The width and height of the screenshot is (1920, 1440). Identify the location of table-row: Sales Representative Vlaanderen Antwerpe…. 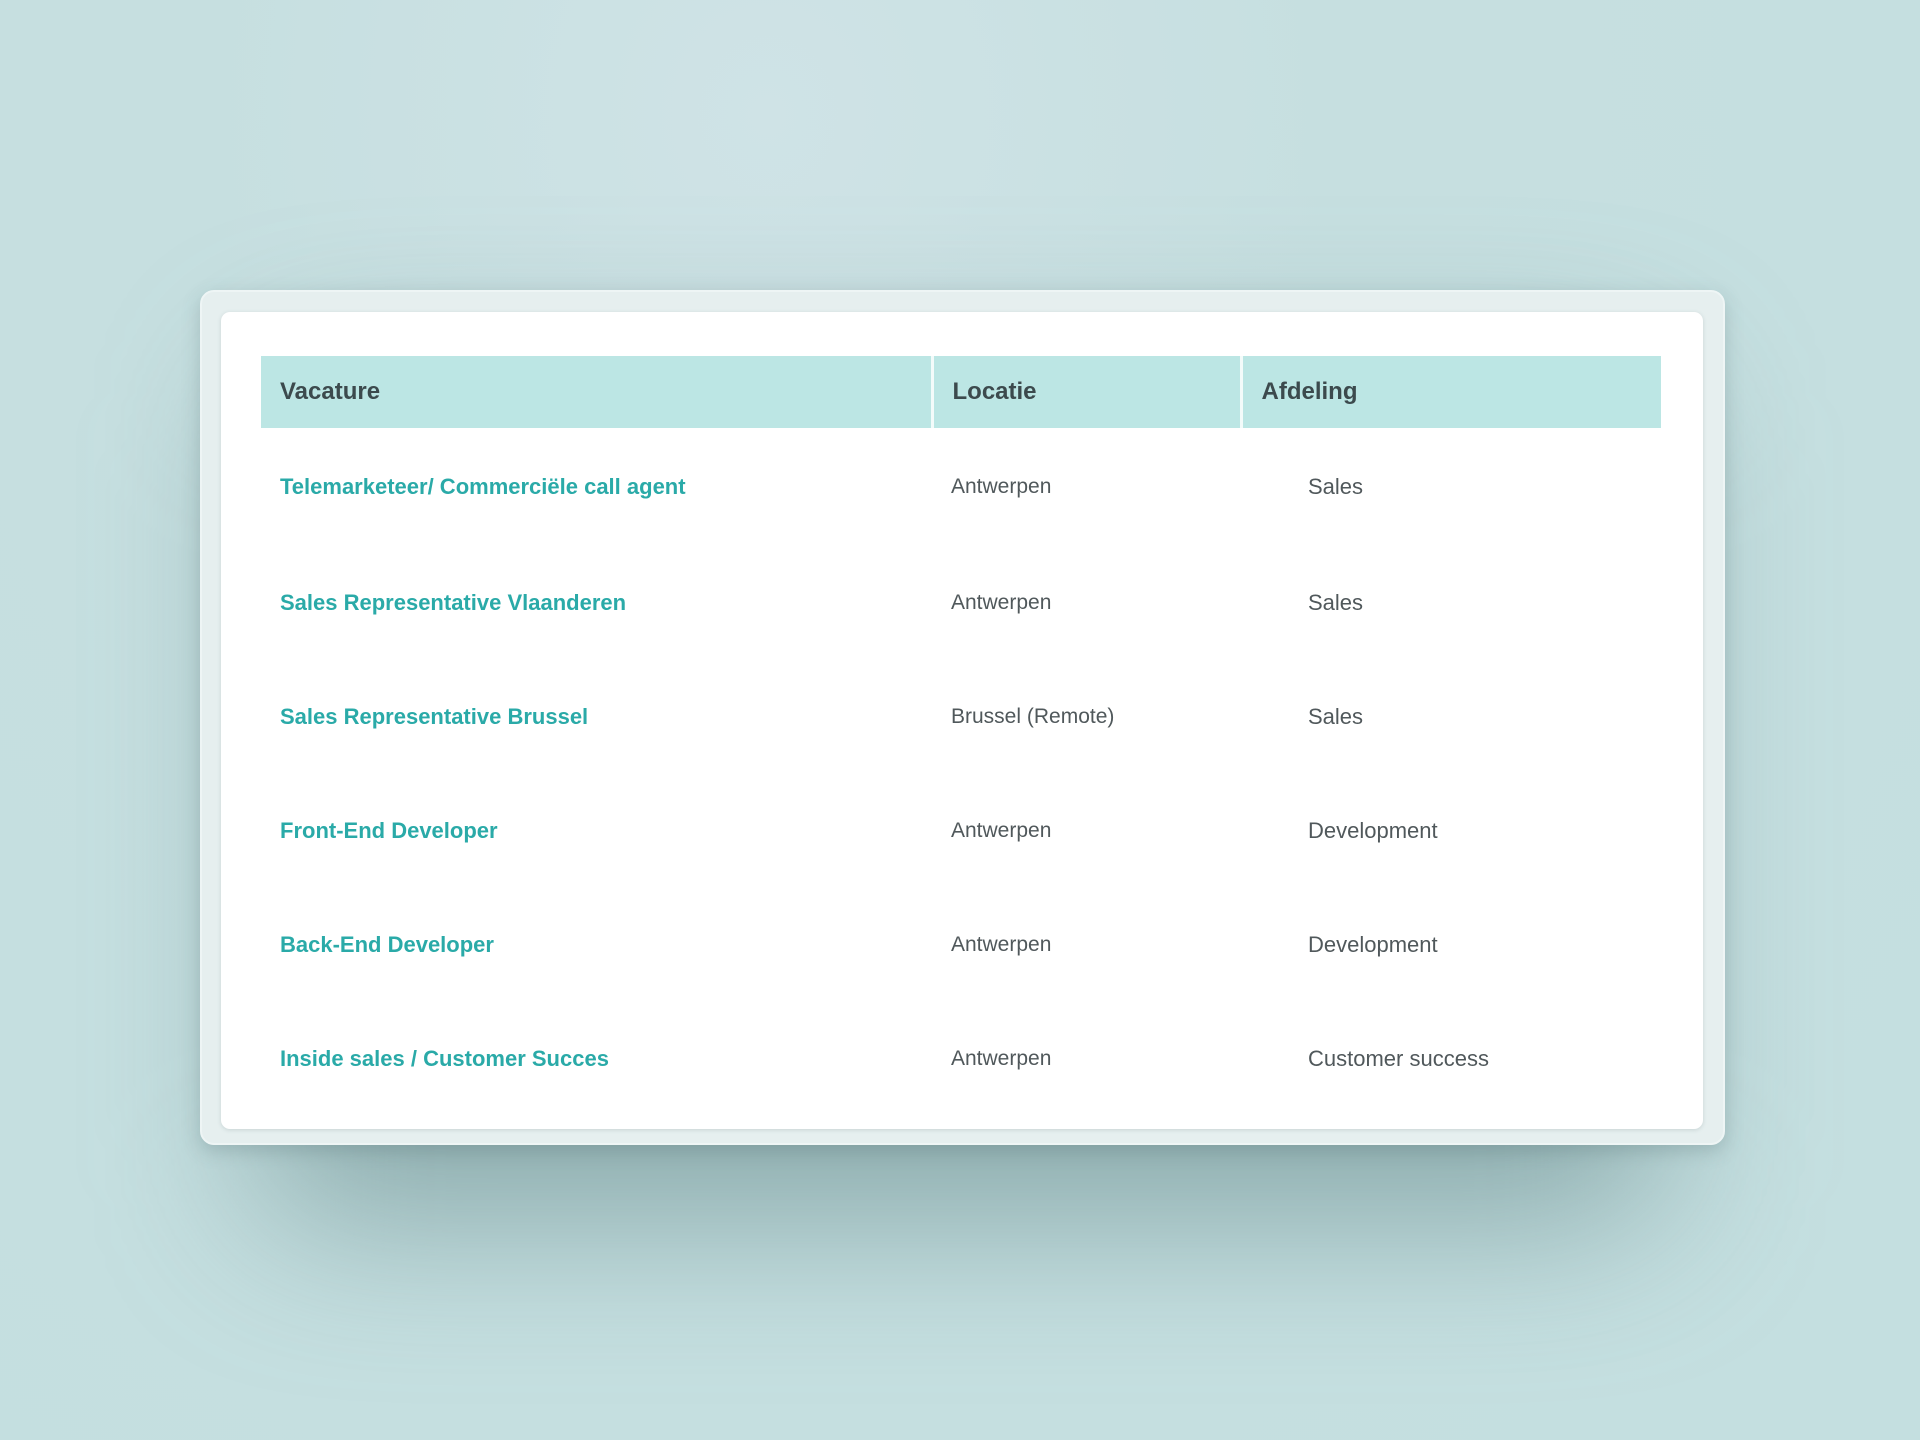
(961, 603).